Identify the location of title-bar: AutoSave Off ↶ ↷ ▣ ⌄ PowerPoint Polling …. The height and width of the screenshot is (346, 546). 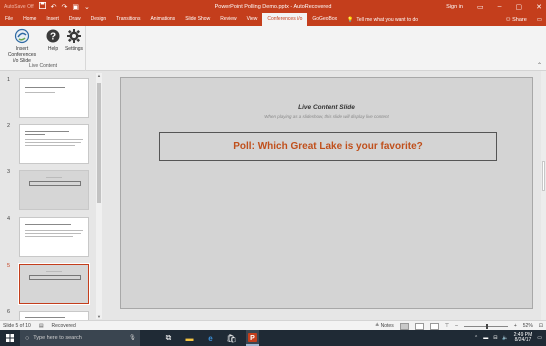
(273, 6).